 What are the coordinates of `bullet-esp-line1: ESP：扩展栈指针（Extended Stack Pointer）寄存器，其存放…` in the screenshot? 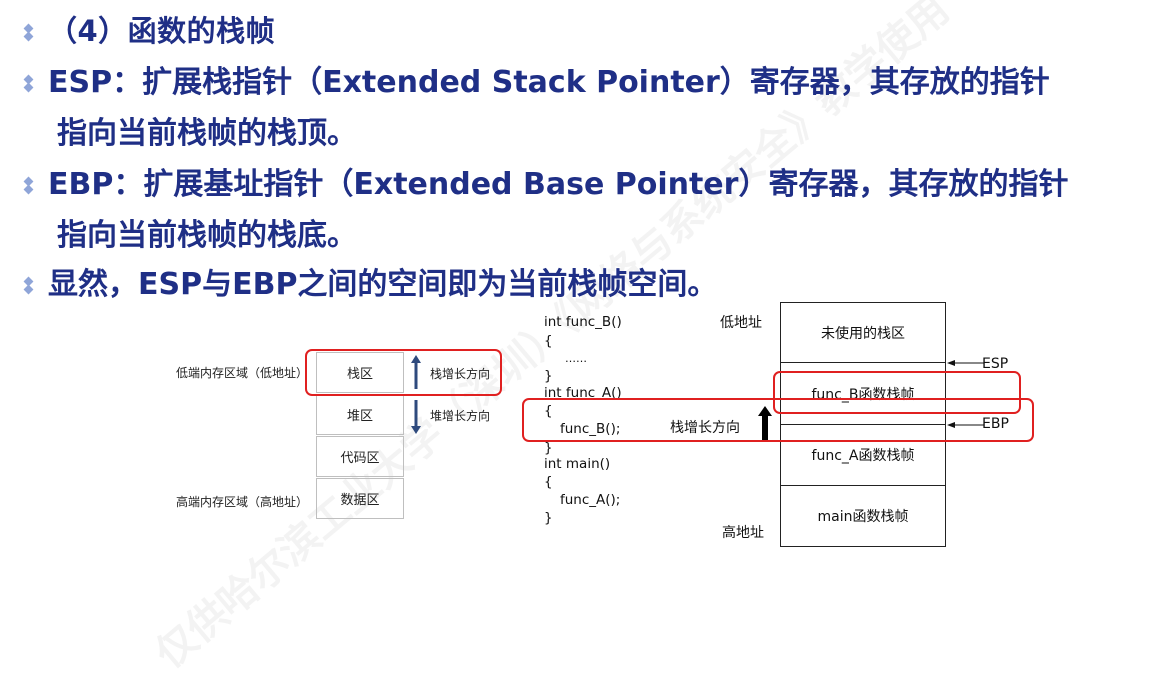 It's located at (549, 82).